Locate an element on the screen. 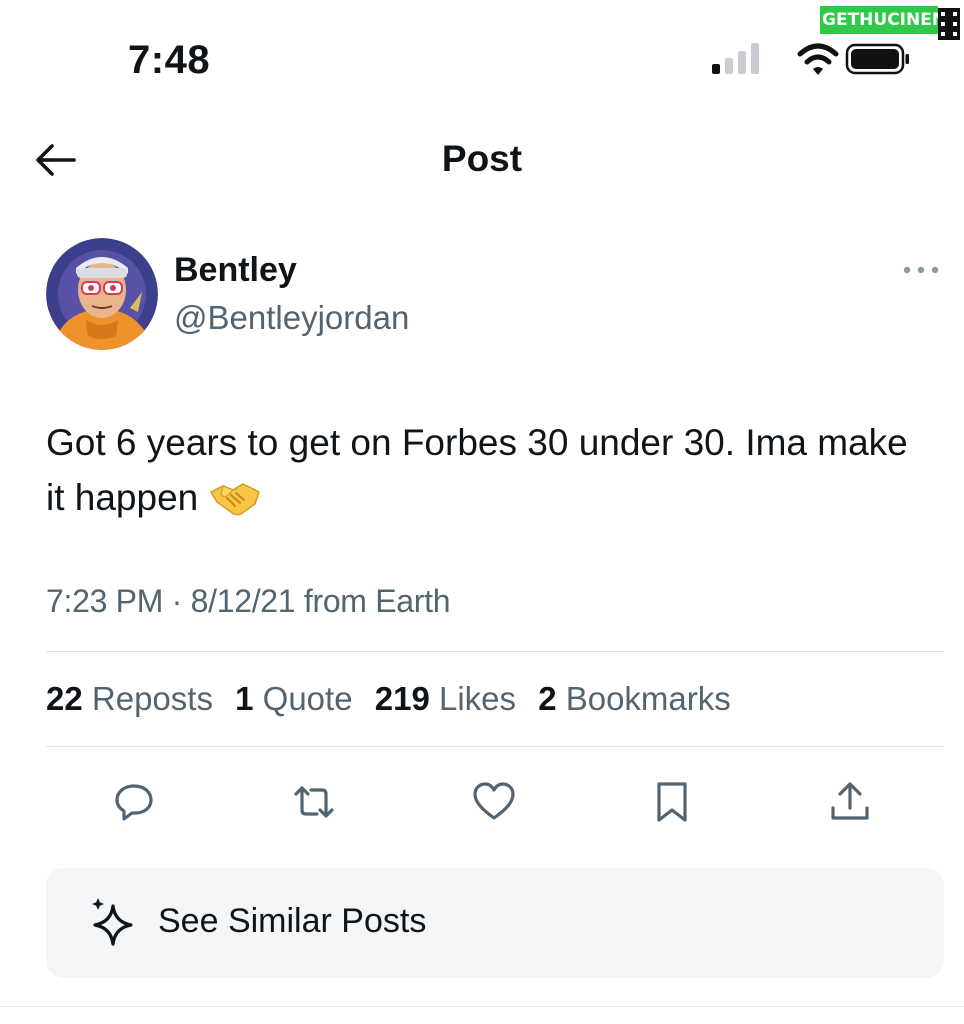 The height and width of the screenshot is (1024, 964). avatar is located at coordinates (102, 294).